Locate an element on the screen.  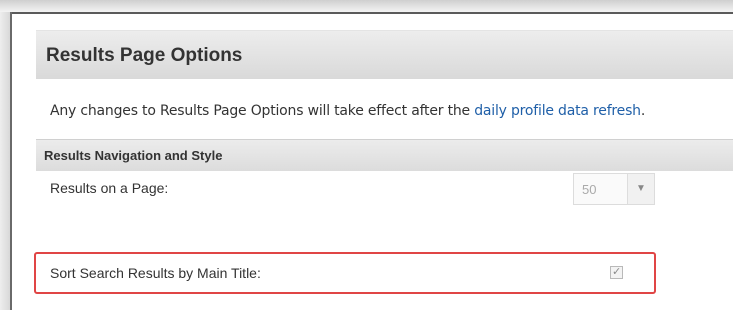
check-icon: ✓ is located at coordinates (617, 272).